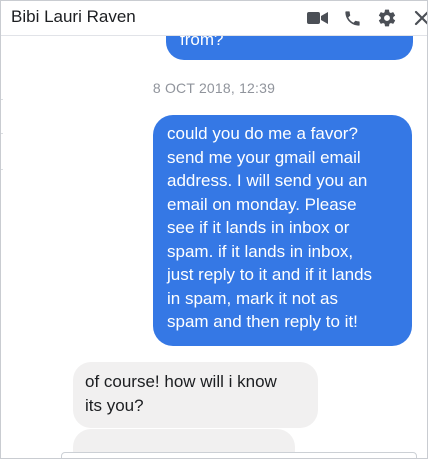 Image resolution: width=428 pixels, height=459 pixels. What do you see at coordinates (352, 18) in the screenshot?
I see `phone-call-icon` at bounding box center [352, 18].